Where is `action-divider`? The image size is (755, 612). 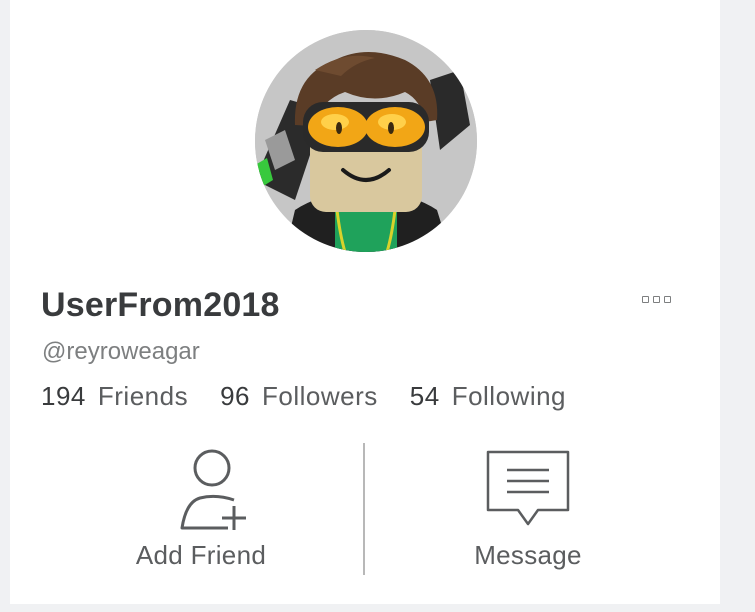 action-divider is located at coordinates (364, 509).